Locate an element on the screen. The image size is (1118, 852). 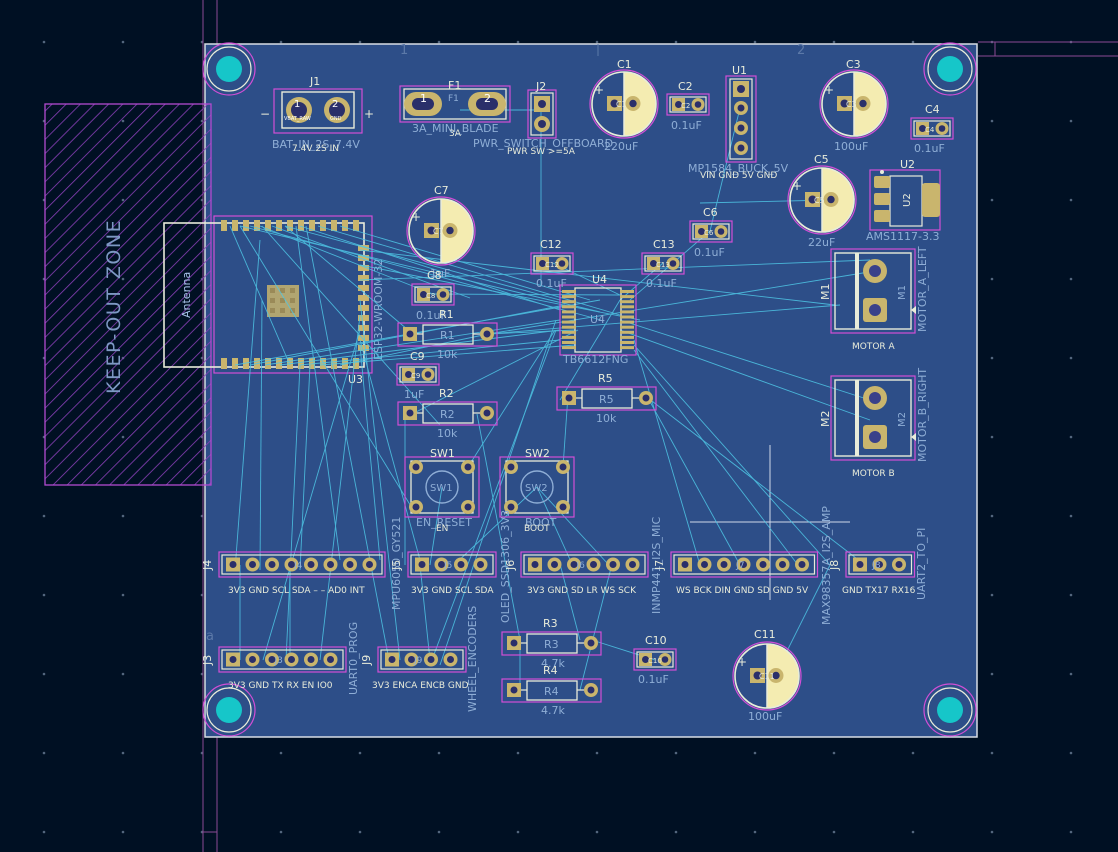
sw2-ref: SW2 is located at coordinates (537, 453).